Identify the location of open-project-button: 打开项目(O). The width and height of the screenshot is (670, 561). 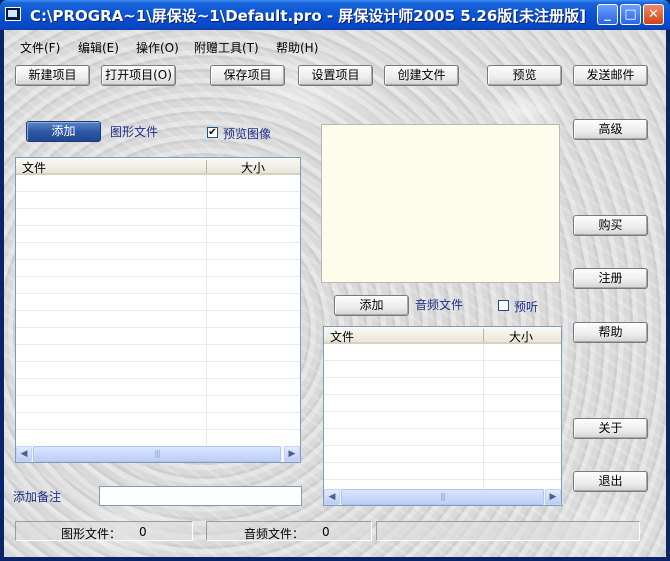
(138, 75).